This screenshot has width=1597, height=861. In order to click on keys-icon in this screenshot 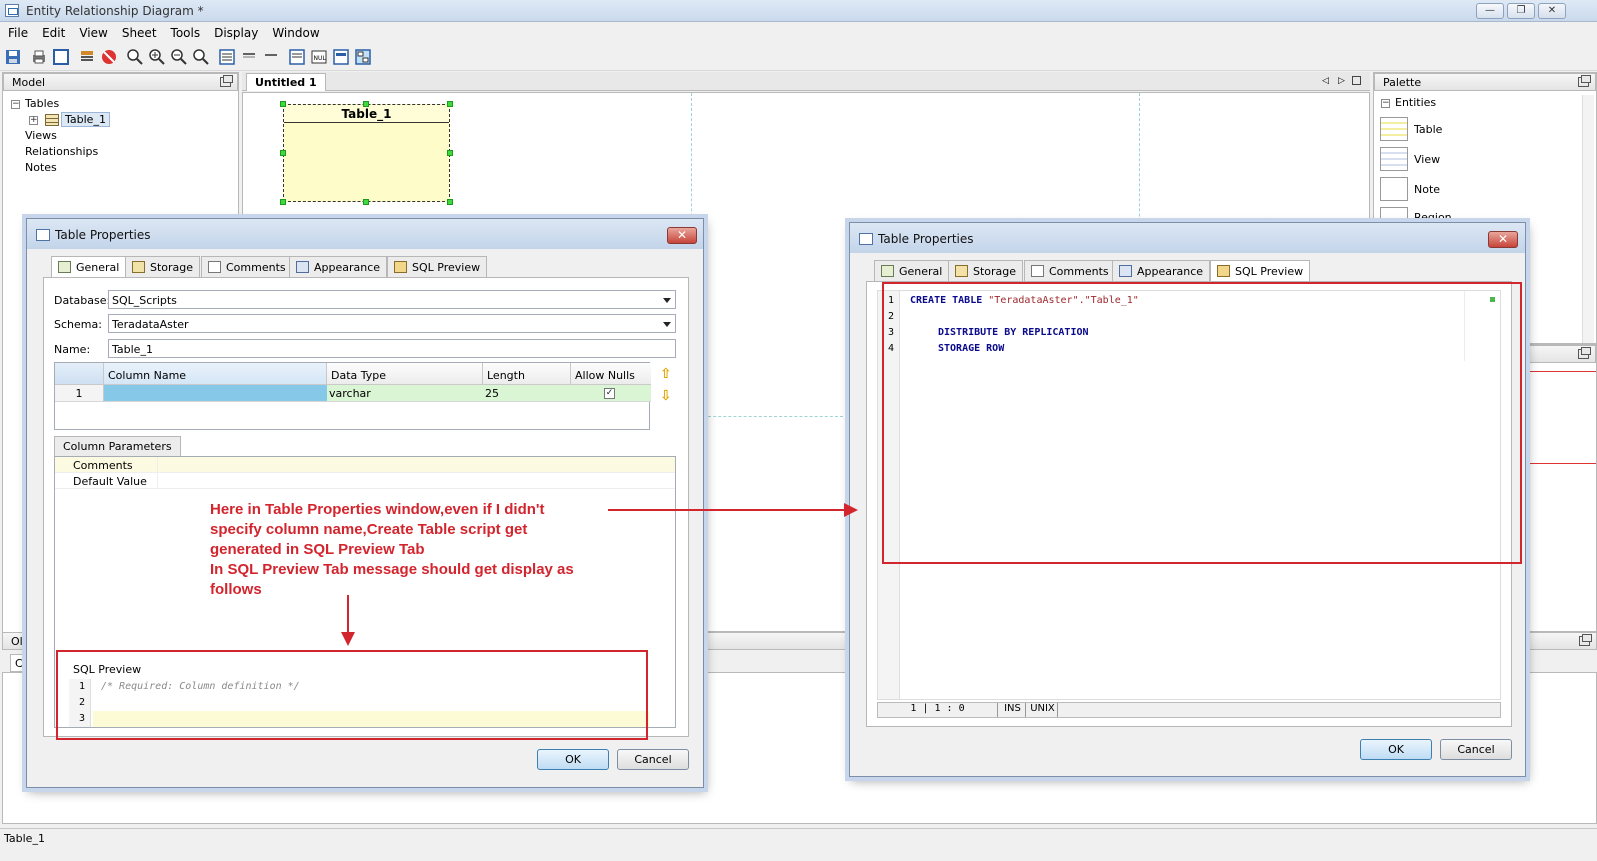, I will do `click(271, 57)`.